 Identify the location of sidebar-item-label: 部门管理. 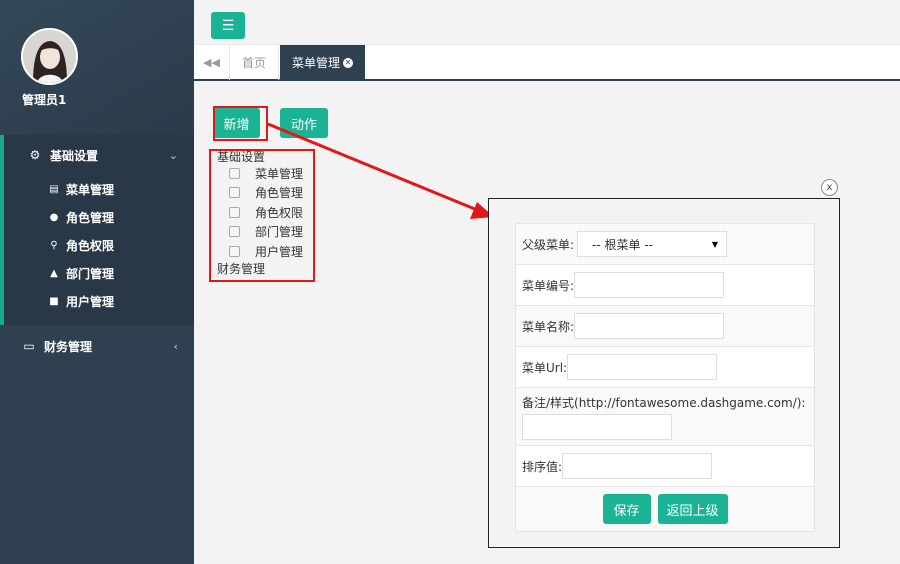
(90, 273).